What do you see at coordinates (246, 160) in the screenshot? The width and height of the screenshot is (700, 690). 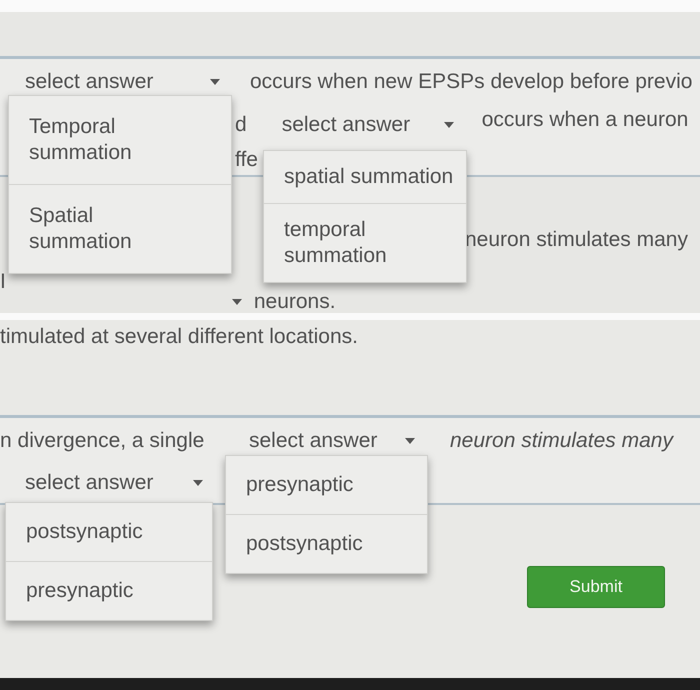 I see `text-fragment: ffe` at bounding box center [246, 160].